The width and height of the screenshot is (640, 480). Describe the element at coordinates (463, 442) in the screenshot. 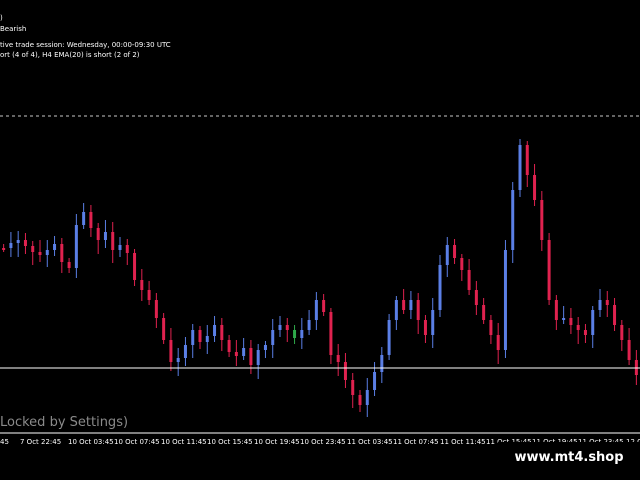

I see `time-axis-label: 11 Oct 11:45` at that location.